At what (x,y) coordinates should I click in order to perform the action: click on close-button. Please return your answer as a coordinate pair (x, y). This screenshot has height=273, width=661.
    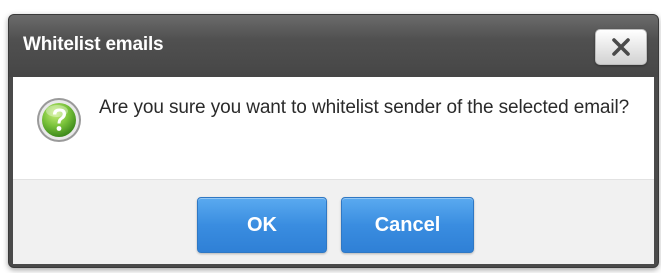
    Looking at the image, I should click on (621, 47).